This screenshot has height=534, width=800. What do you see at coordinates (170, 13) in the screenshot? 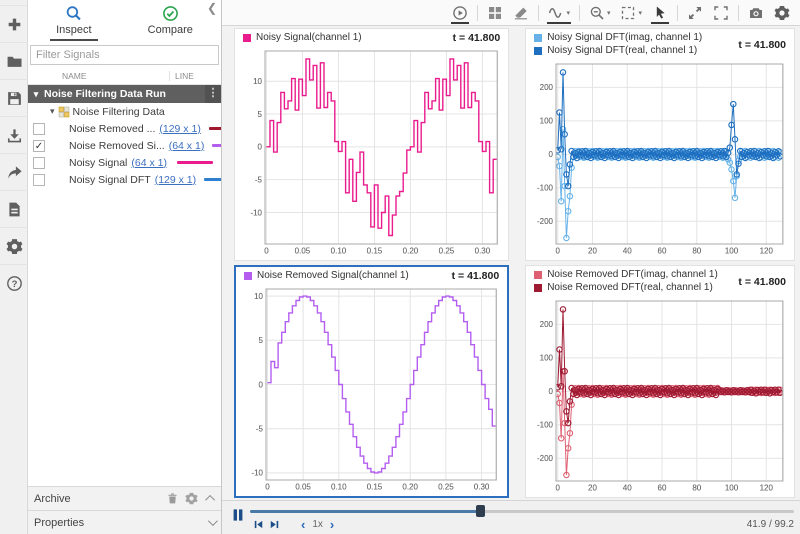
I see `compare-check-icon` at bounding box center [170, 13].